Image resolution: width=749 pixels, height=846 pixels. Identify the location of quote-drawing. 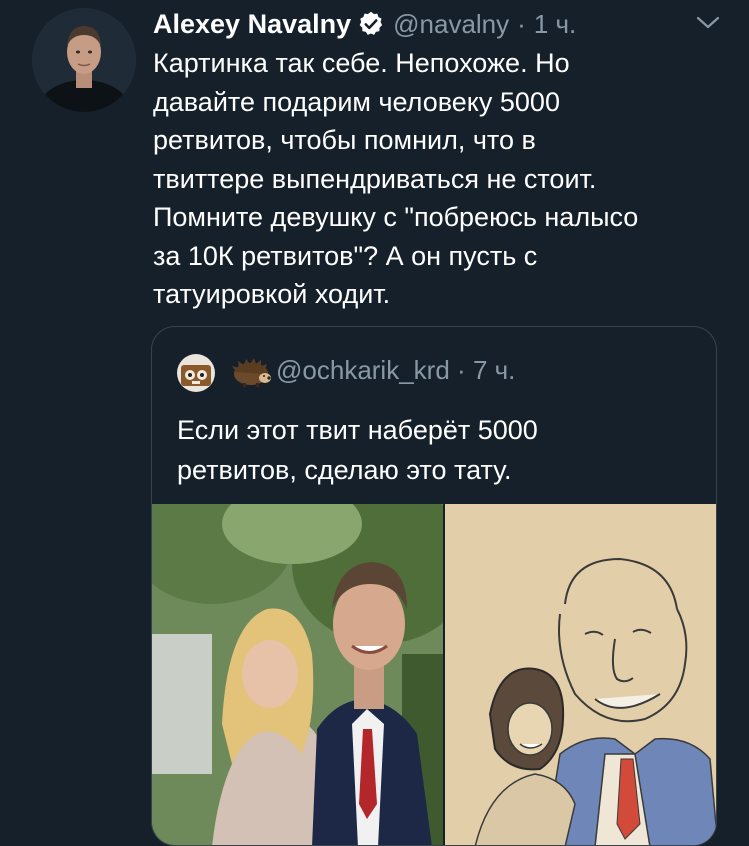
(580, 674).